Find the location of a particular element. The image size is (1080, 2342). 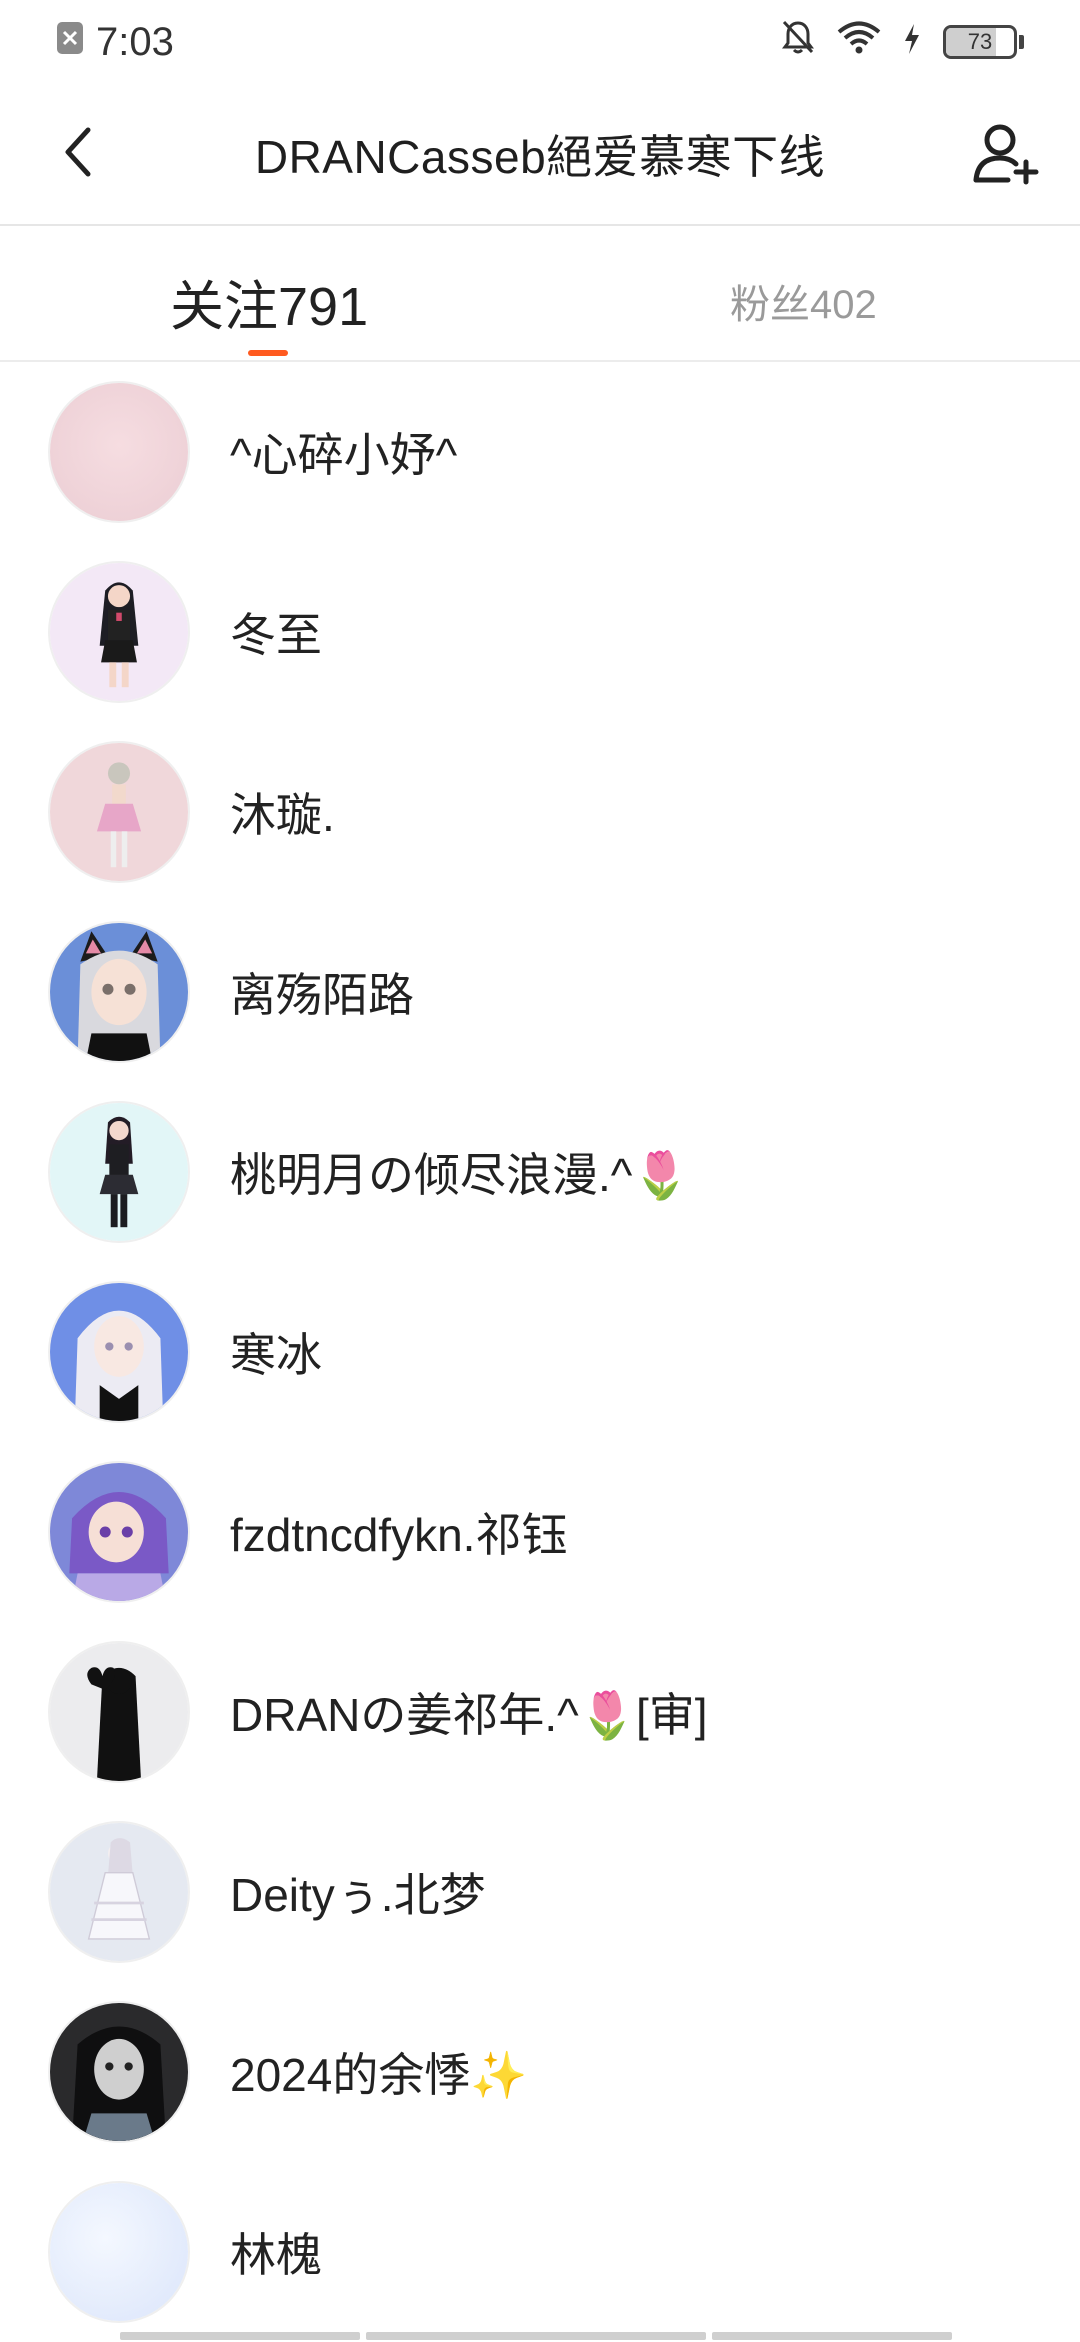

avatar-anime-girl-black-outfit-icon is located at coordinates (119, 1172).